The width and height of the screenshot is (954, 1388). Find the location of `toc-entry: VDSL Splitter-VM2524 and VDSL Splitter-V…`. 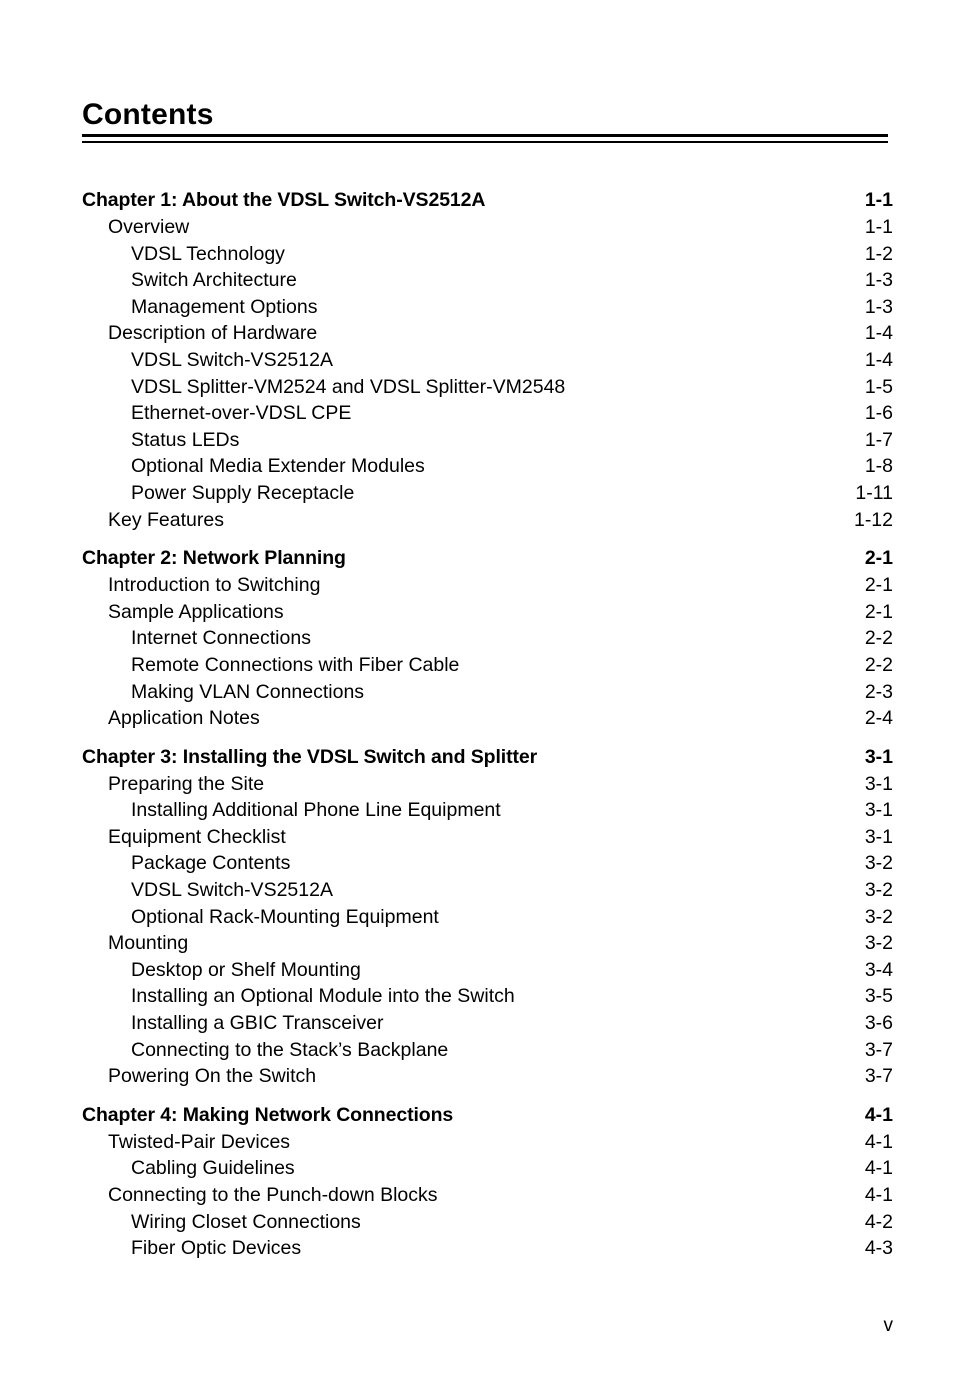

toc-entry: VDSL Splitter-VM2524 and VDSL Splitter-V… is located at coordinates (487, 387).